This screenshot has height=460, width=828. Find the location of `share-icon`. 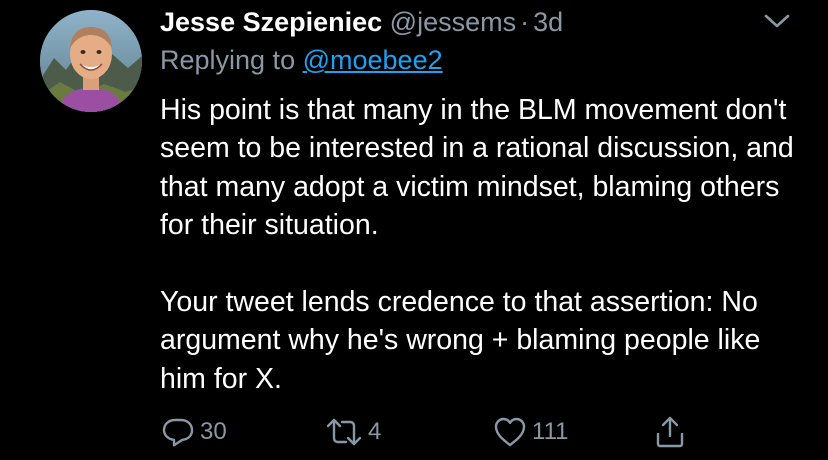

share-icon is located at coordinates (670, 432).